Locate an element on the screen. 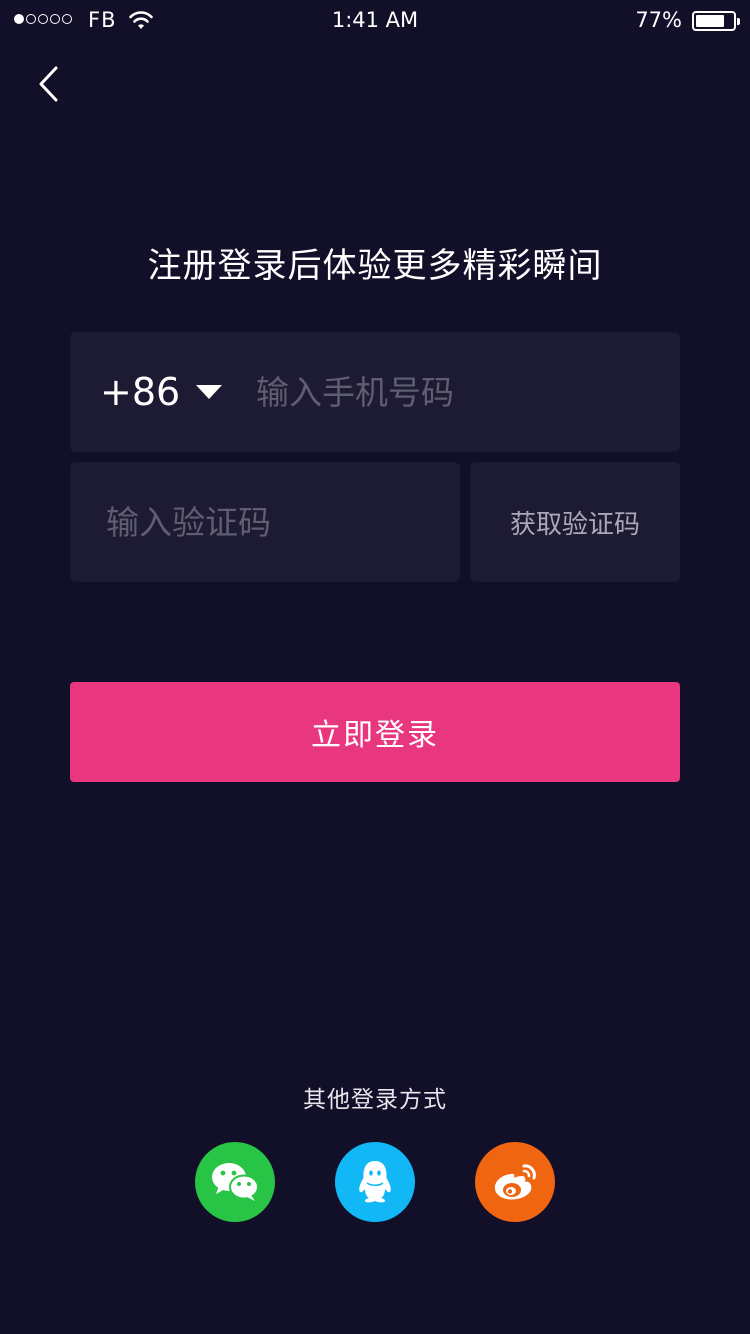 The width and height of the screenshot is (750, 1334). qq-login-button is located at coordinates (375, 1182).